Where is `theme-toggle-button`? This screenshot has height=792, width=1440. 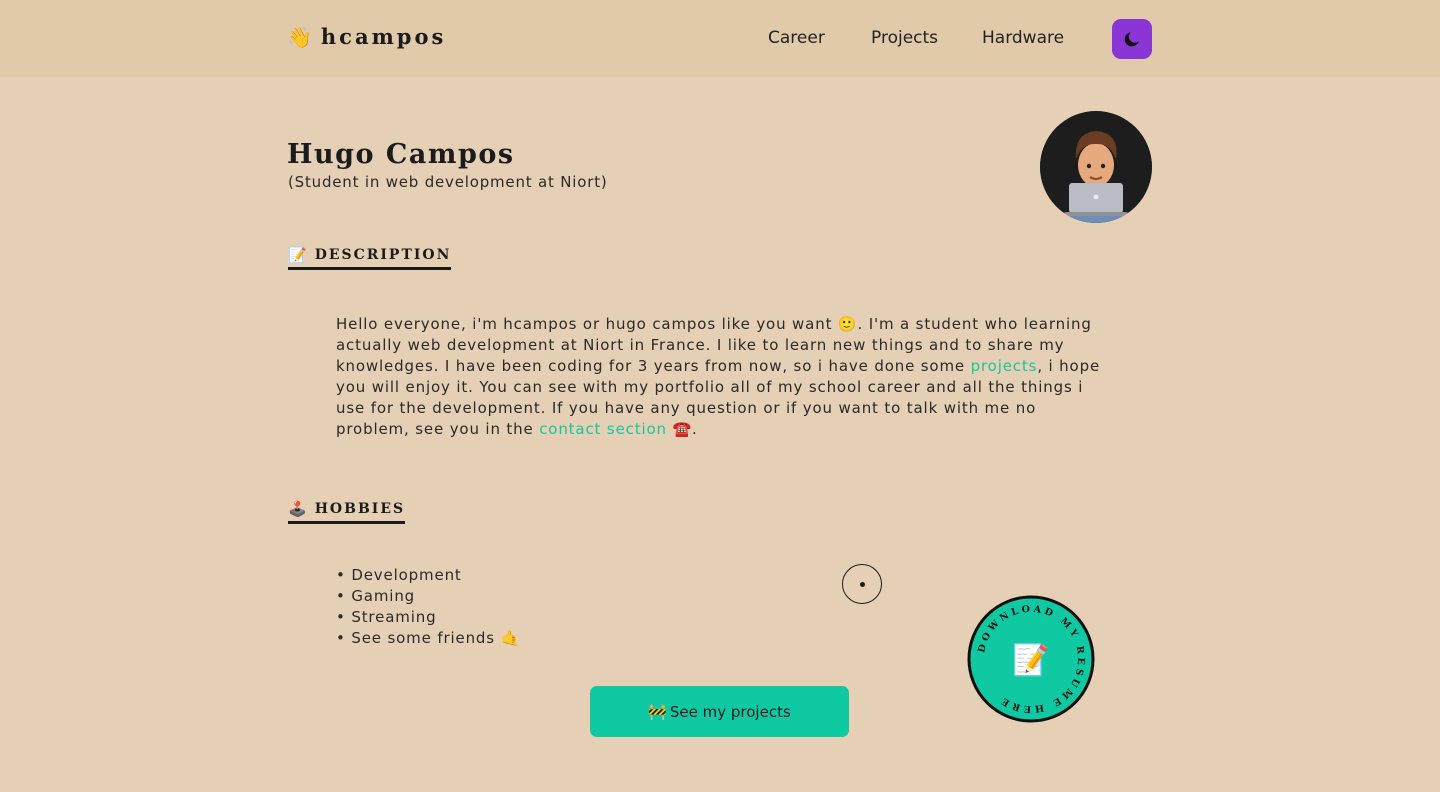 theme-toggle-button is located at coordinates (1132, 39).